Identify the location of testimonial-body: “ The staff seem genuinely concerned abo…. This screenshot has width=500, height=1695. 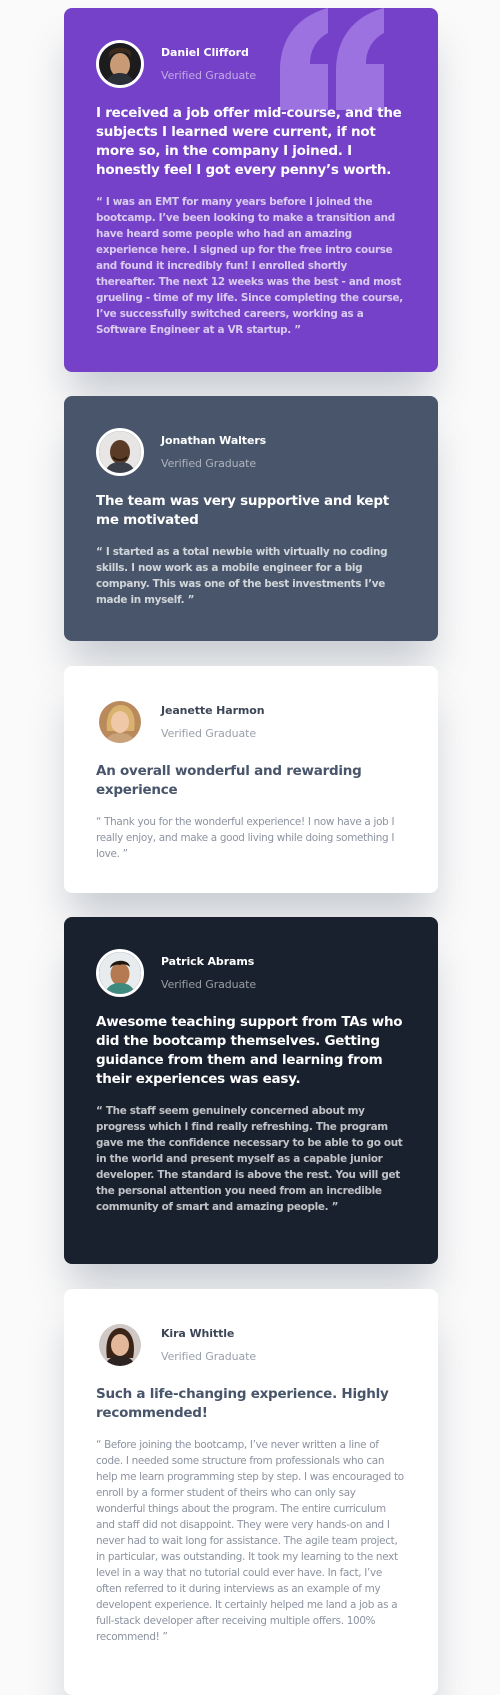
(249, 1159).